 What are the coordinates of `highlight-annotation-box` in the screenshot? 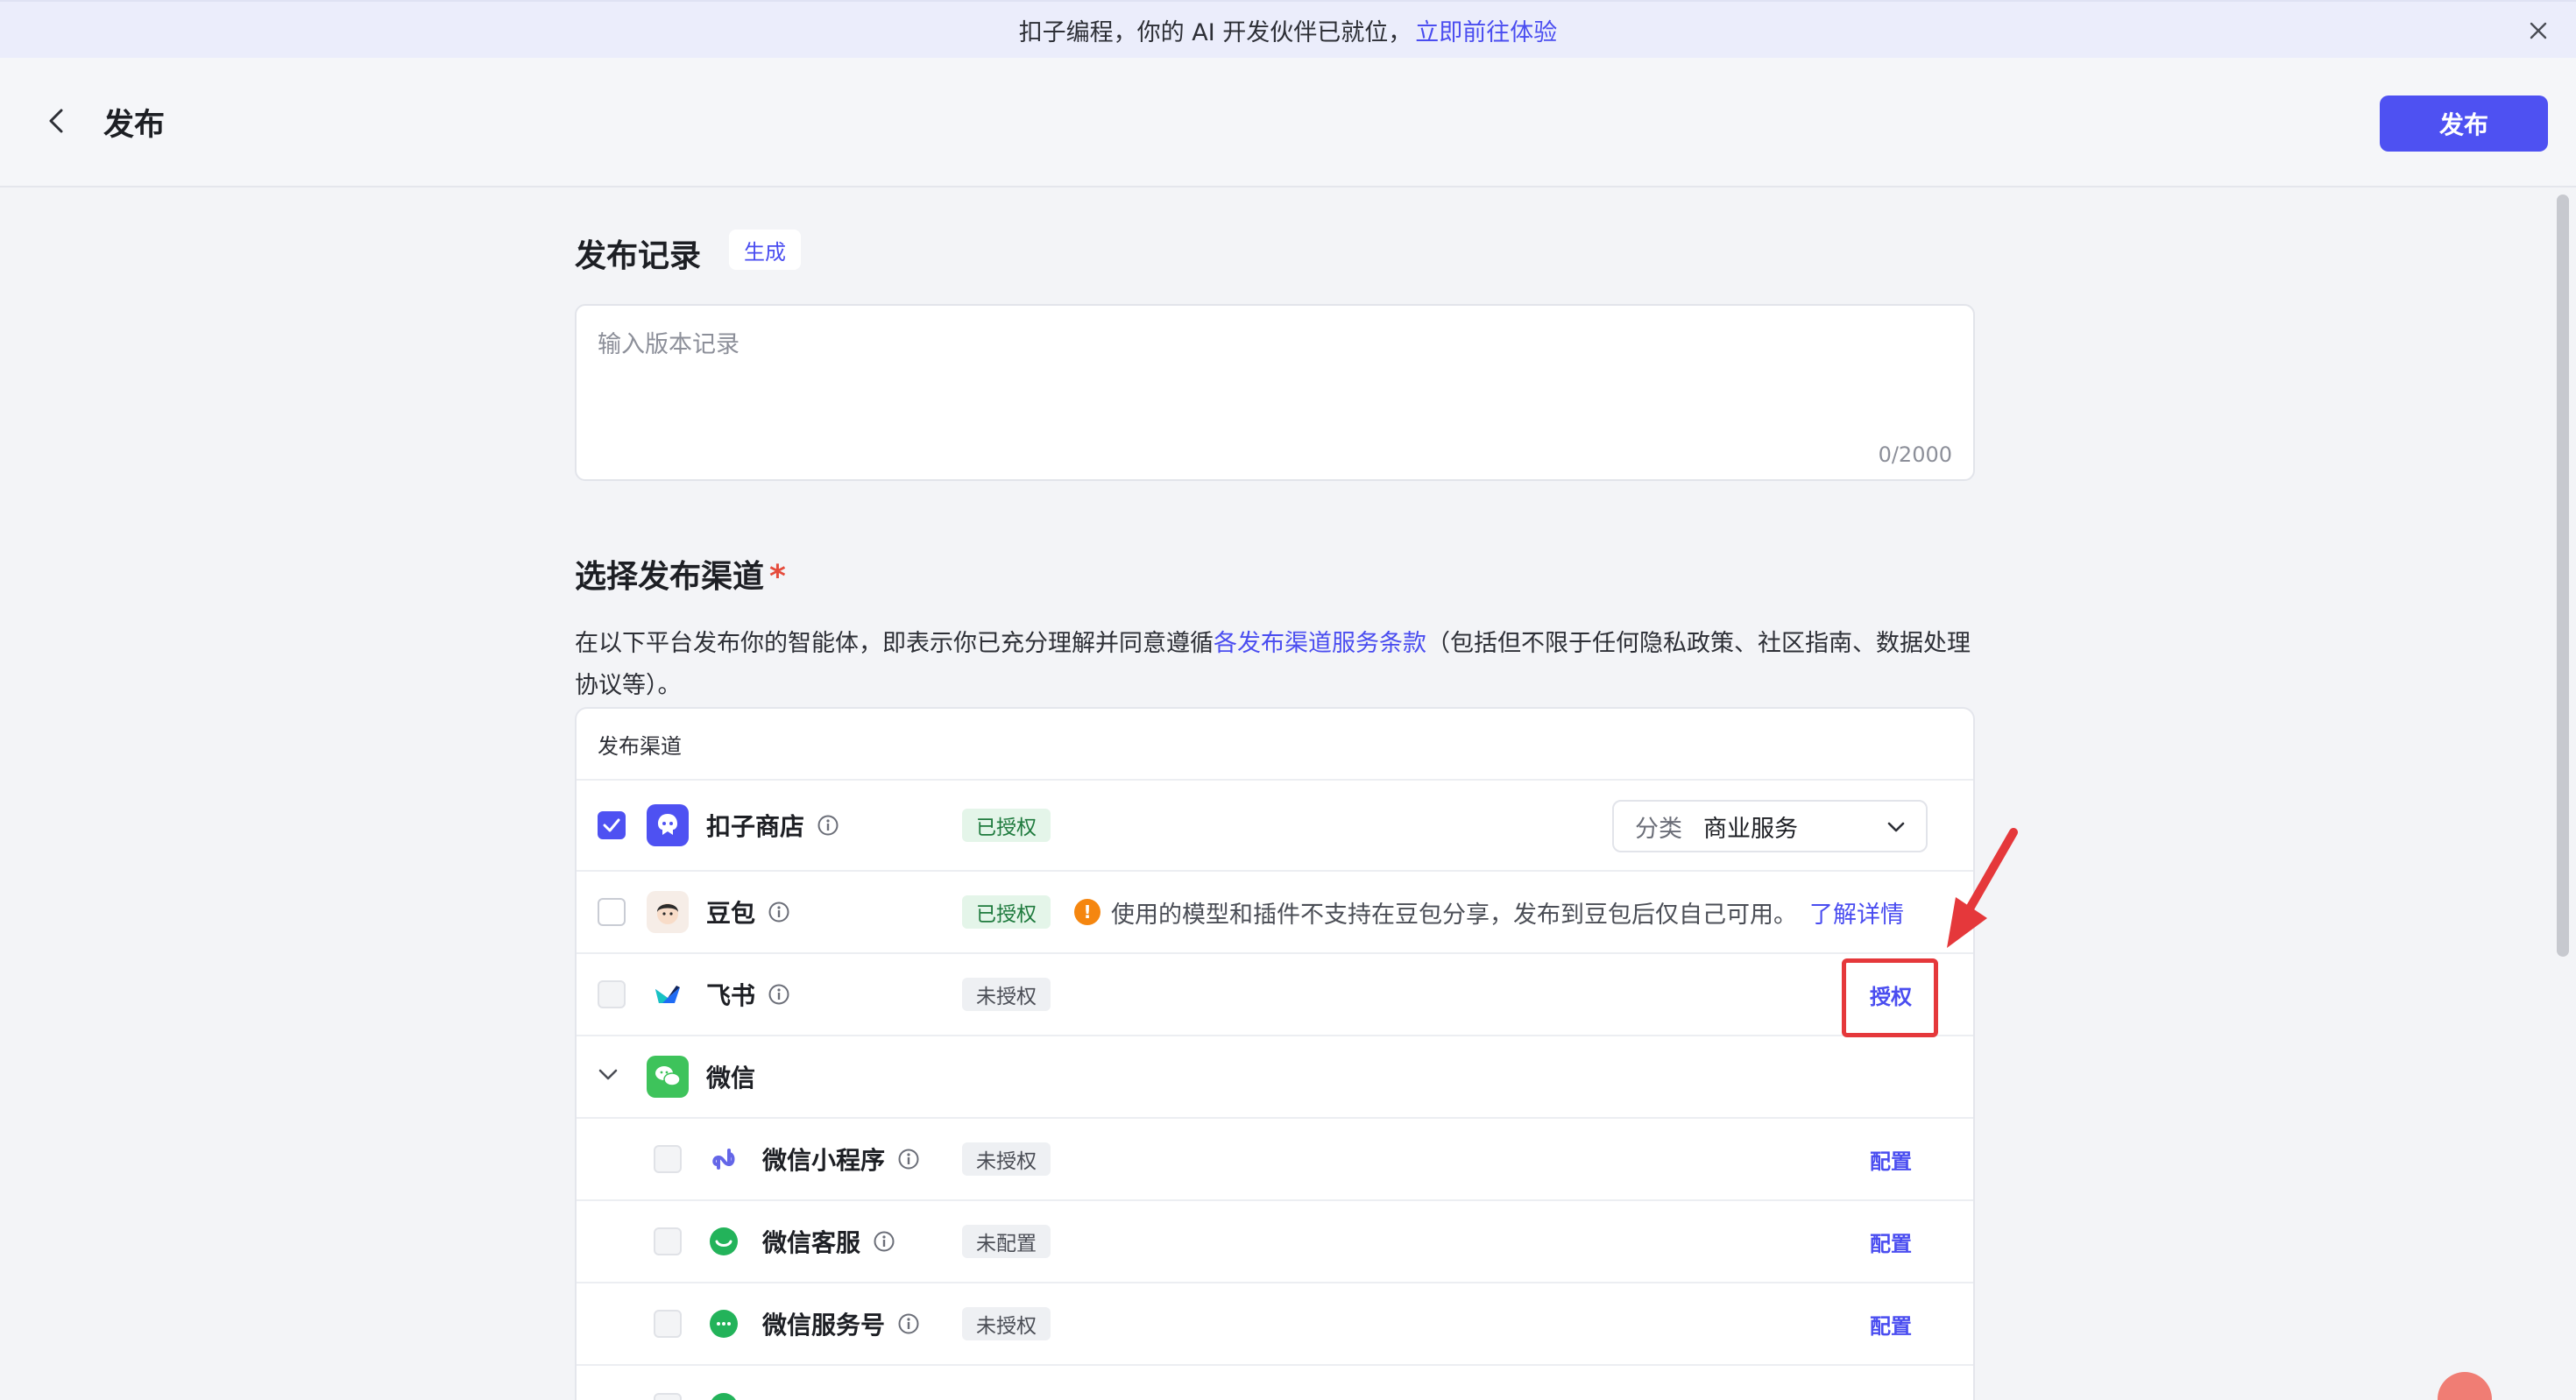 It's located at (1890, 997).